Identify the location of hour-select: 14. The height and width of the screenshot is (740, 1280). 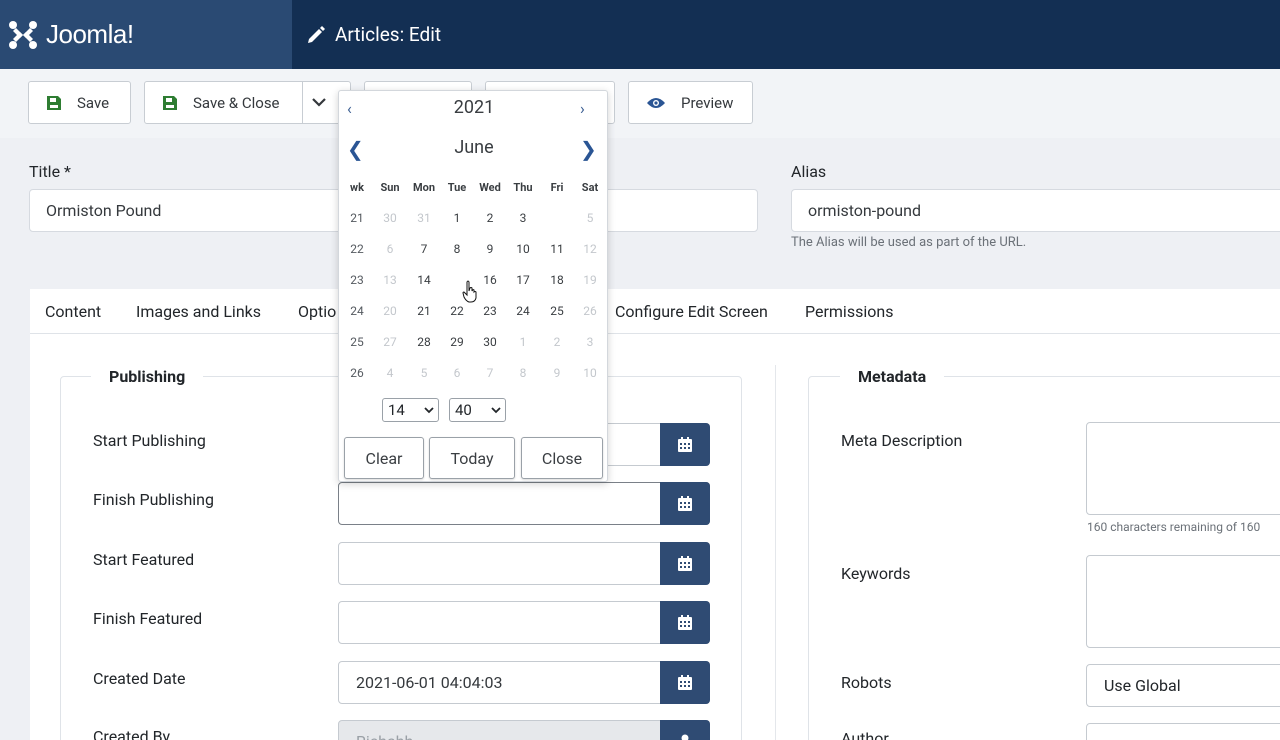
(410, 410).